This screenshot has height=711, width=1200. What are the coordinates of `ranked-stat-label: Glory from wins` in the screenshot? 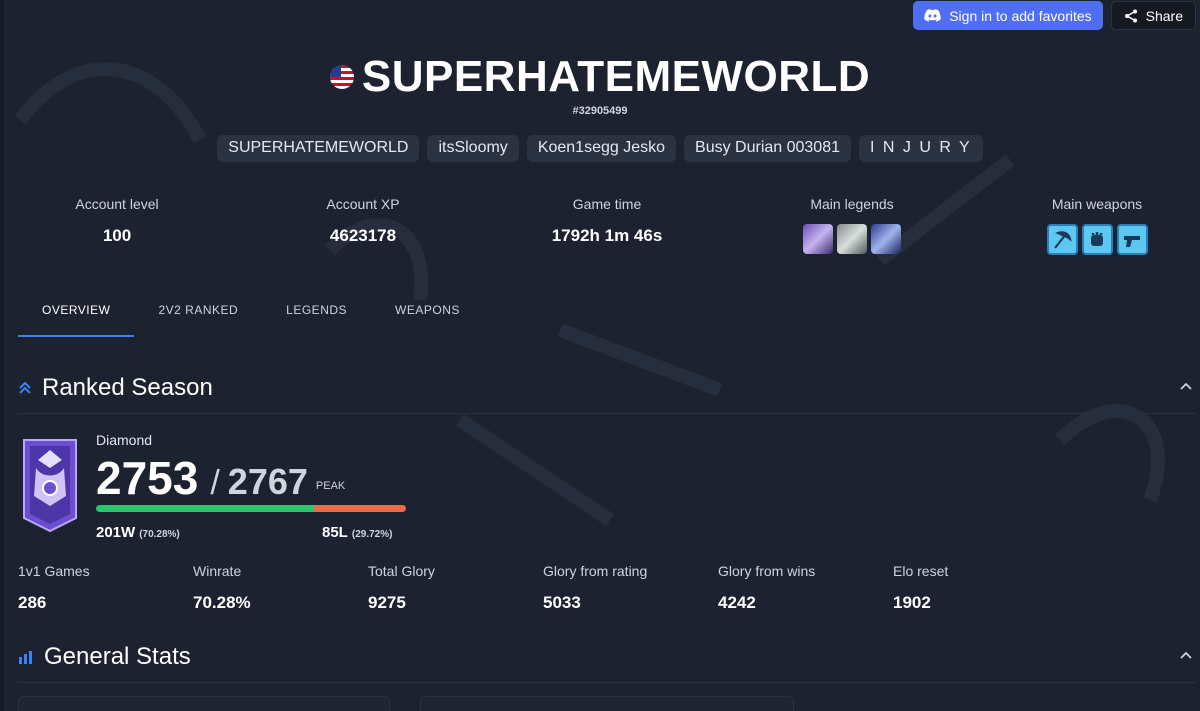 It's located at (767, 571).